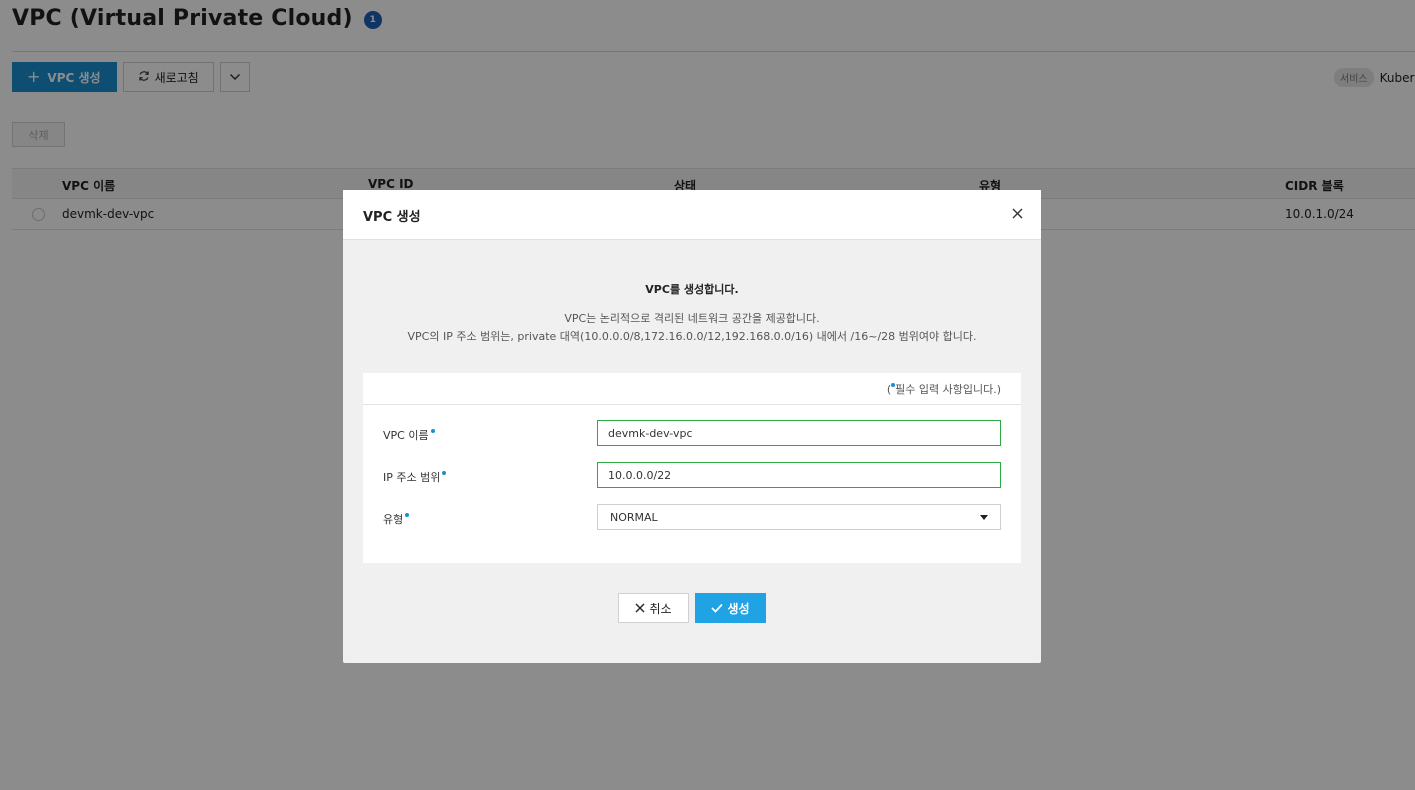 The image size is (1415, 790). What do you see at coordinates (406, 435) in the screenshot?
I see `vpc-name-label-text: VPC 이름` at bounding box center [406, 435].